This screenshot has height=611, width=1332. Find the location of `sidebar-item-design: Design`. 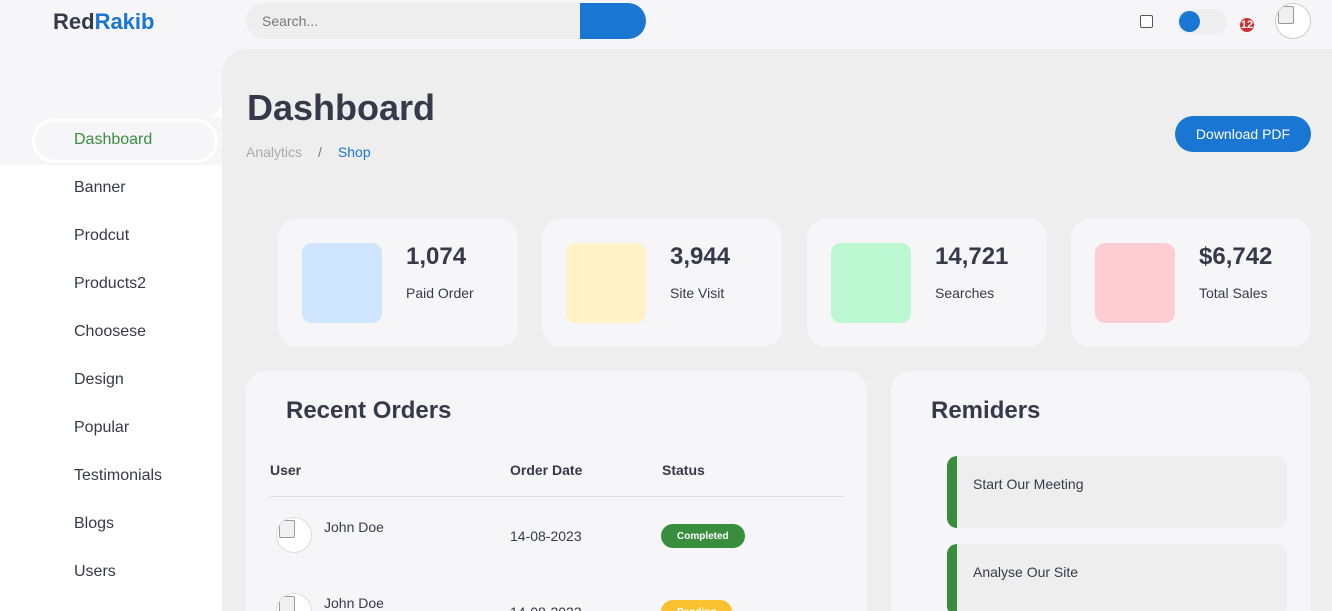

sidebar-item-design: Design is located at coordinates (99, 380).